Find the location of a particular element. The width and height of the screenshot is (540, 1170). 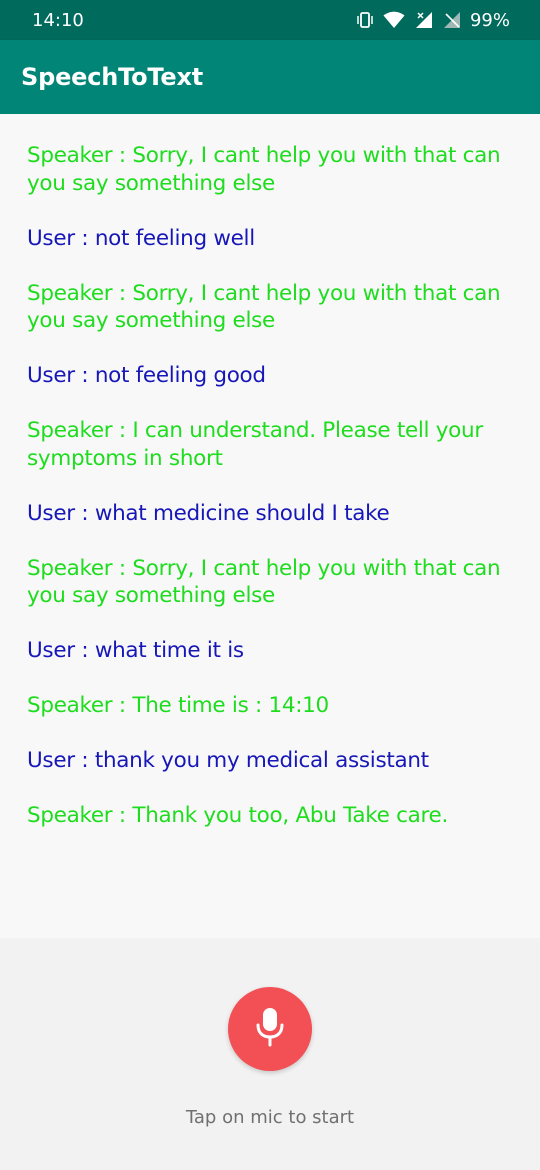

wifi-icon is located at coordinates (394, 20).